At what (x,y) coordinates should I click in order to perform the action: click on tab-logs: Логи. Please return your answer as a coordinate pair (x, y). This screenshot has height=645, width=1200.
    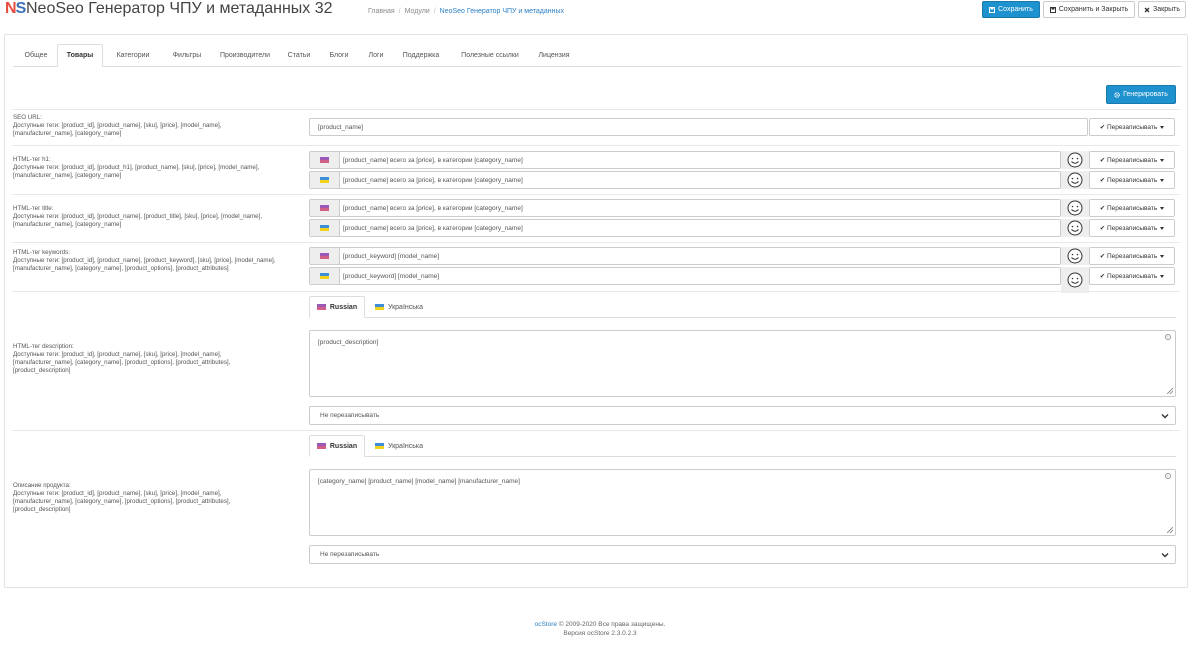
    Looking at the image, I should click on (376, 55).